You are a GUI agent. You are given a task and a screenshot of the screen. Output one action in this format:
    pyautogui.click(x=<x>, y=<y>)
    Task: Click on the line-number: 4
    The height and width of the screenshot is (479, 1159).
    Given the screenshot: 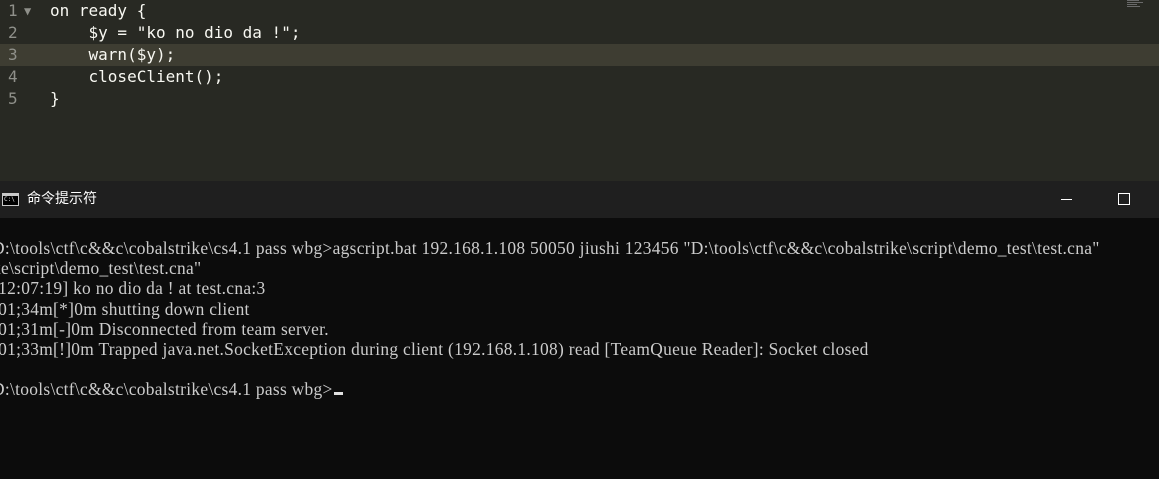 What is the action you would take?
    pyautogui.click(x=13, y=76)
    